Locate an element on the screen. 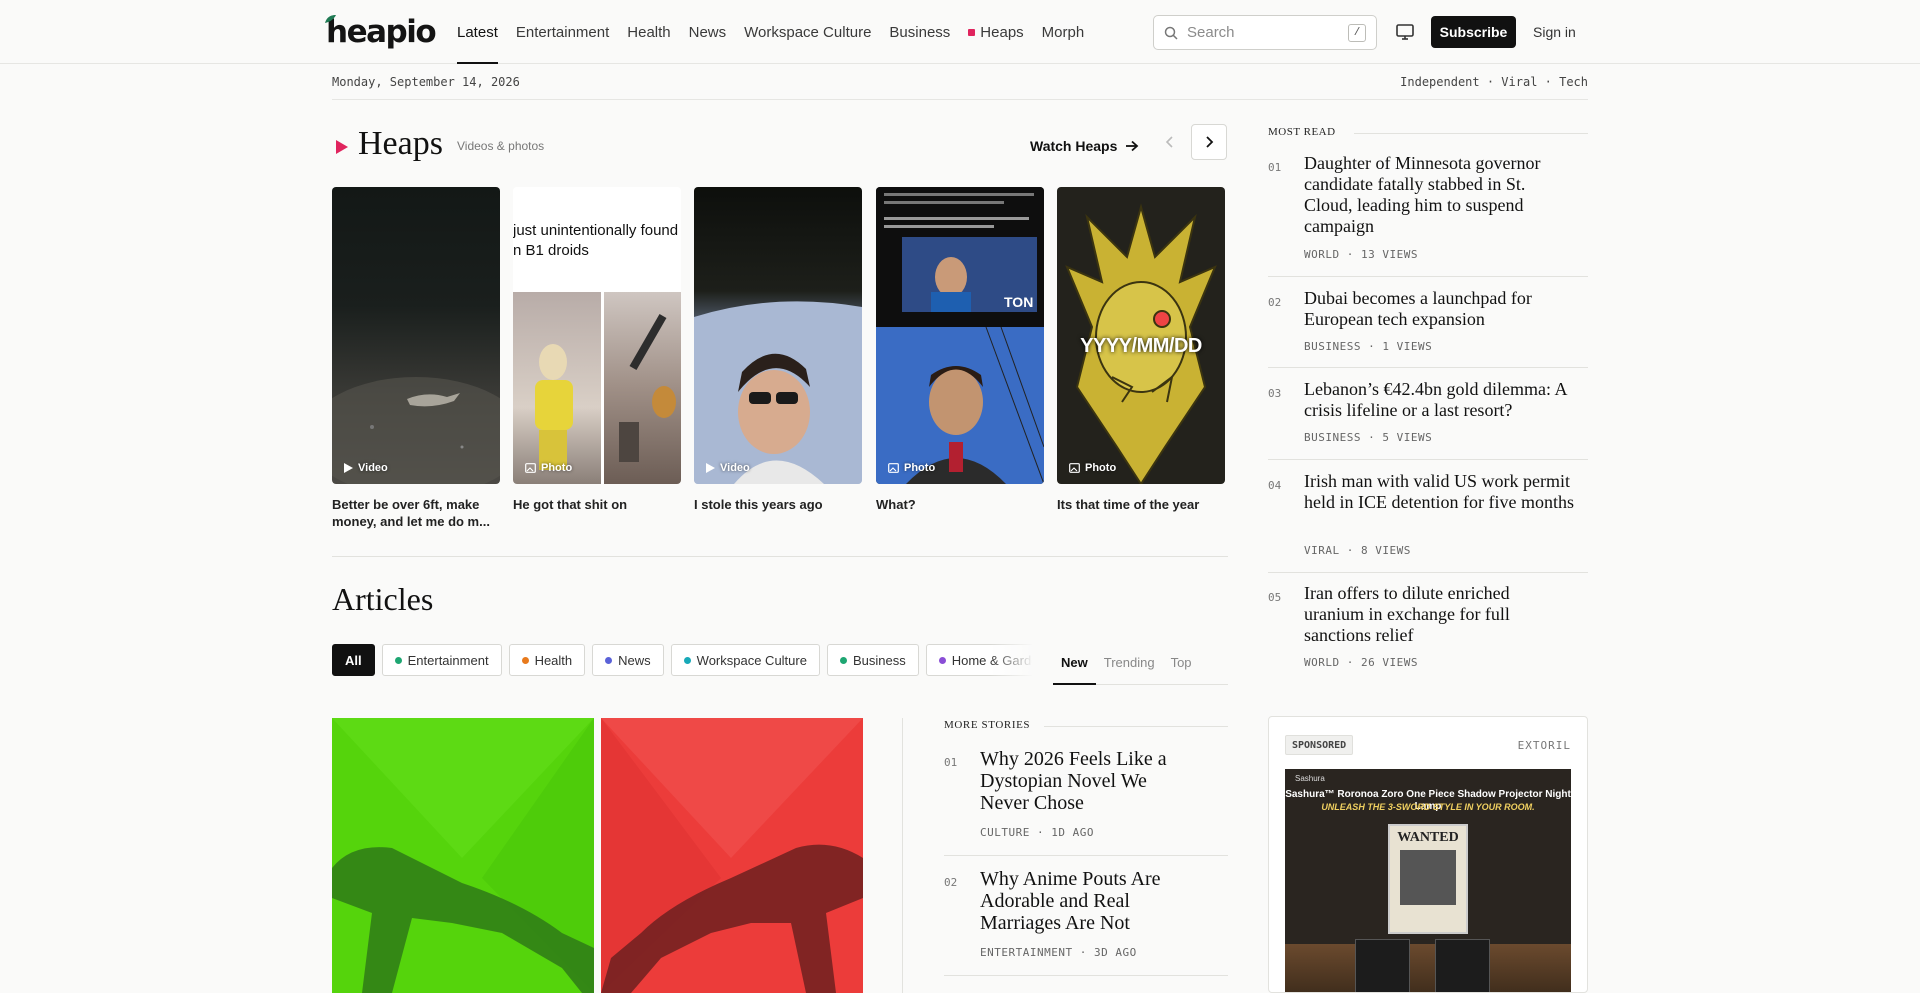 The width and height of the screenshot is (1920, 993). subscribe-button: Subscribe is located at coordinates (1473, 32).